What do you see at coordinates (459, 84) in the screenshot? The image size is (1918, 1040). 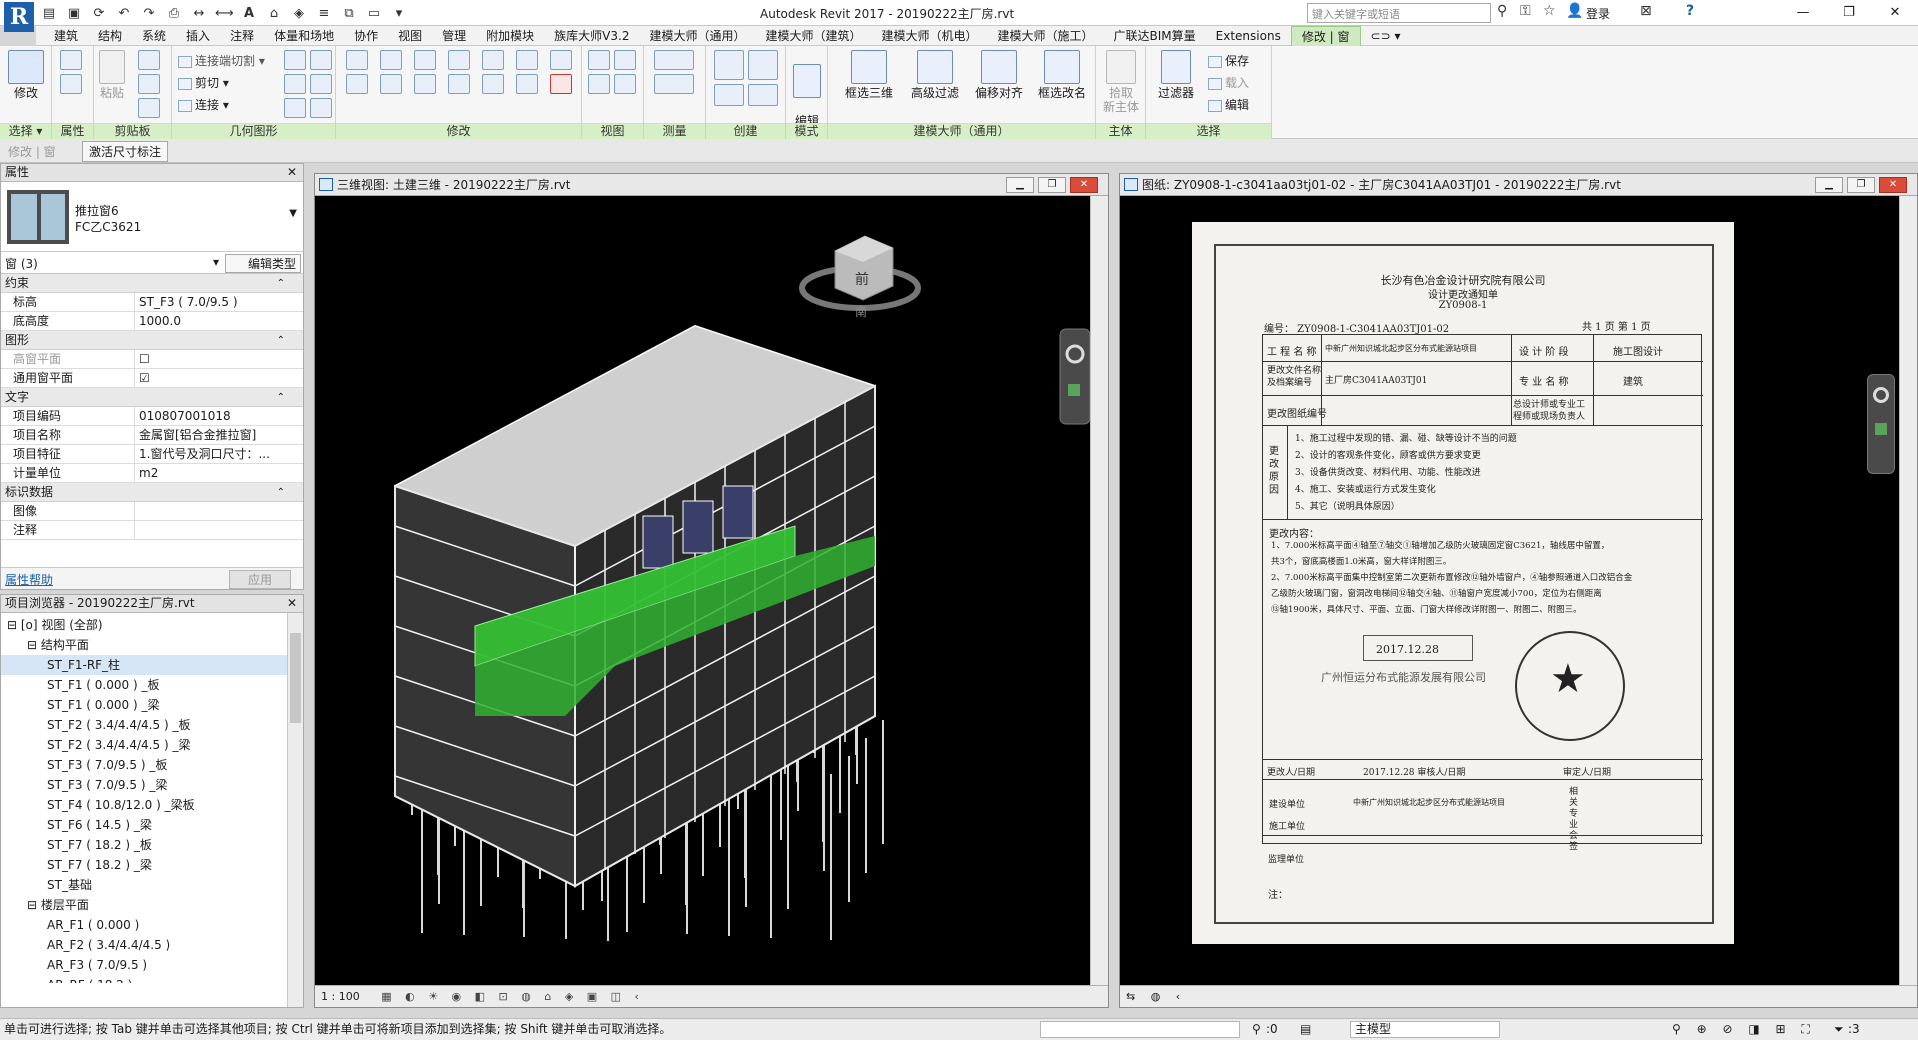 I see `trim-icon` at bounding box center [459, 84].